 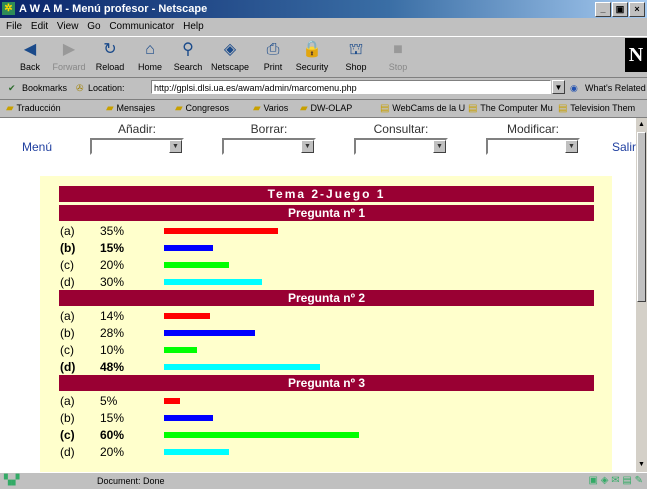 What do you see at coordinates (110, 49) in the screenshot?
I see `reload-icon: ↻` at bounding box center [110, 49].